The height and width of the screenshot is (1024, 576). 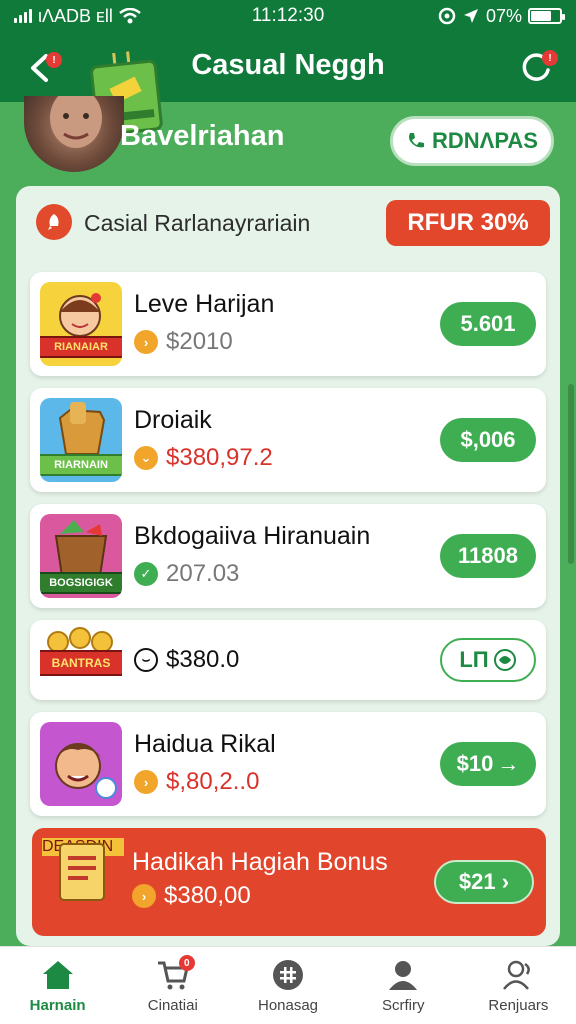 I want to click on nav-item-cart: 0 Cinatiai, so click(x=172, y=985).